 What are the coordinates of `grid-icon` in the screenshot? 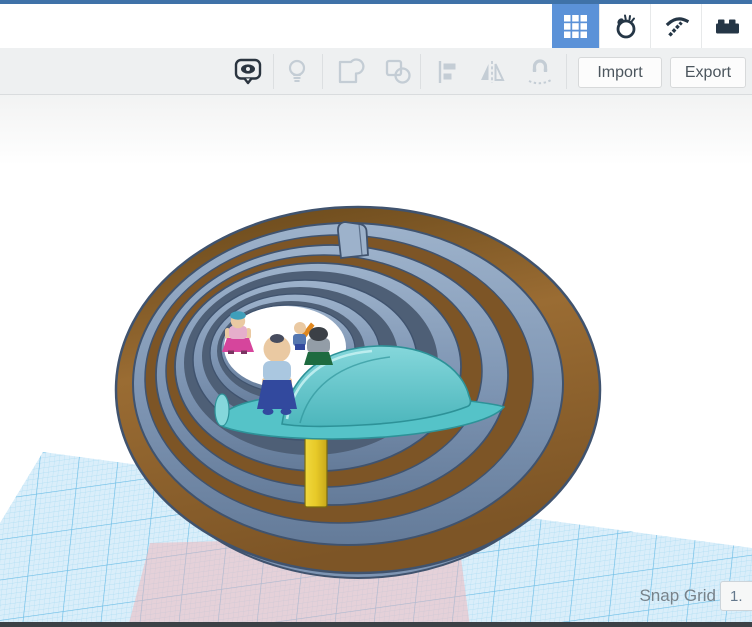 It's located at (575, 26).